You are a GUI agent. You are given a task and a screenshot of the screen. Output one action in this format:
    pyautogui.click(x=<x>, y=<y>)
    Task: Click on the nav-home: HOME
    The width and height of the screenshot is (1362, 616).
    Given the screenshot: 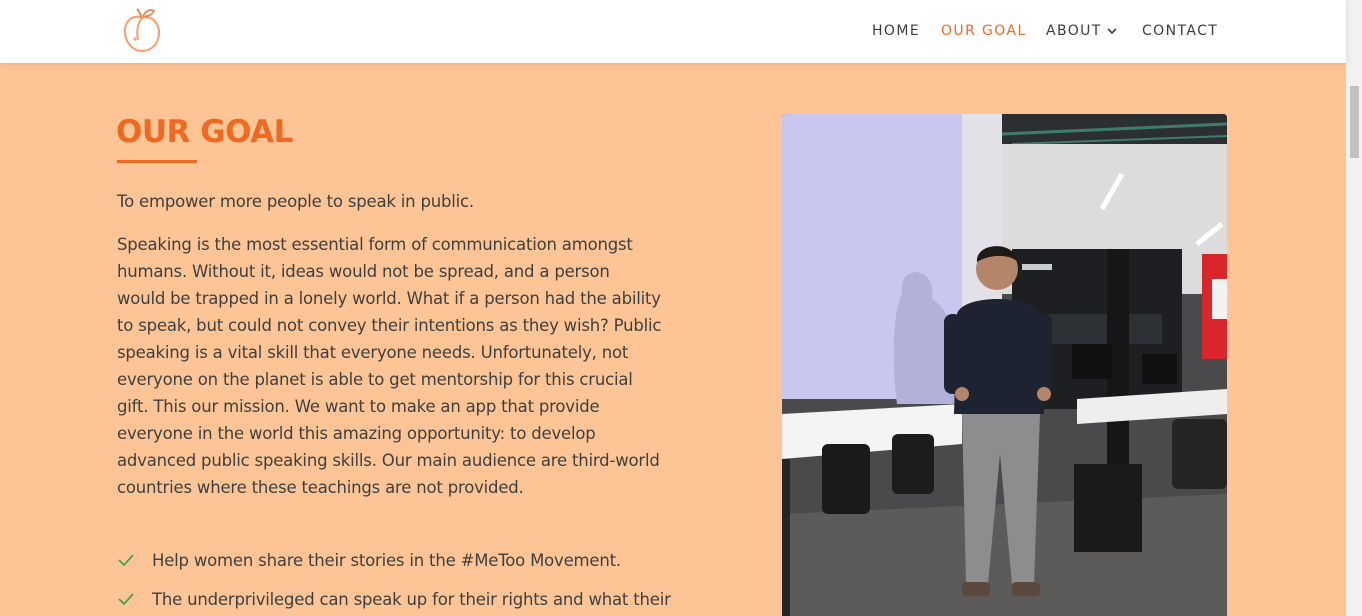 What is the action you would take?
    pyautogui.click(x=896, y=31)
    